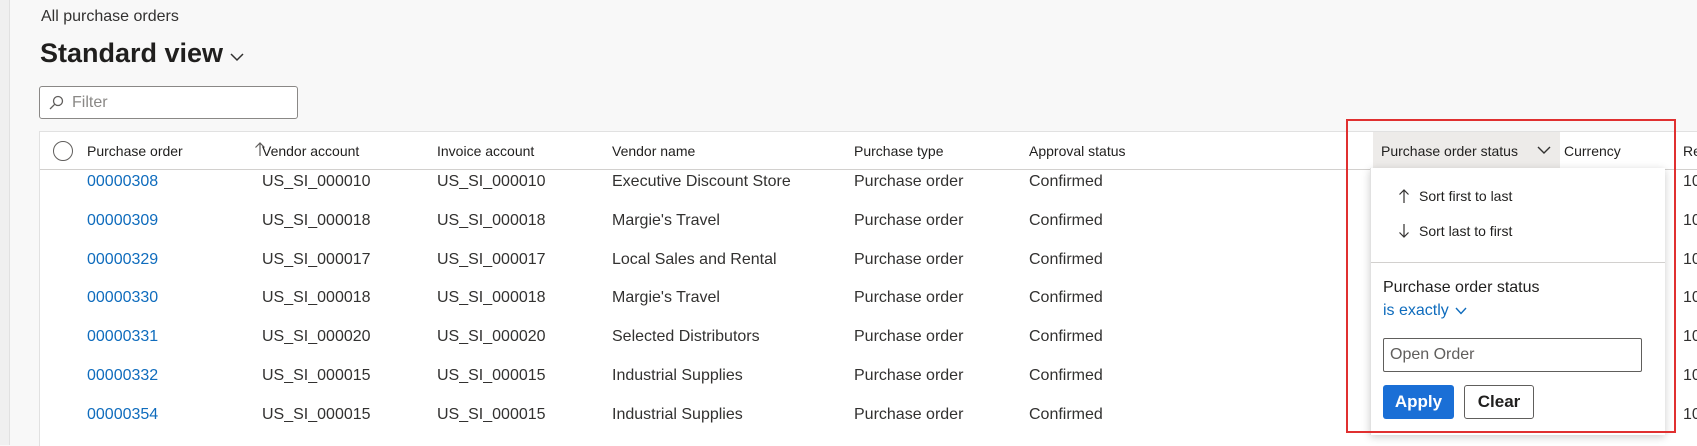 This screenshot has height=446, width=1697. Describe the element at coordinates (701, 181) in the screenshot. I see `vendor-name-cell: Executive Discount Store` at that location.